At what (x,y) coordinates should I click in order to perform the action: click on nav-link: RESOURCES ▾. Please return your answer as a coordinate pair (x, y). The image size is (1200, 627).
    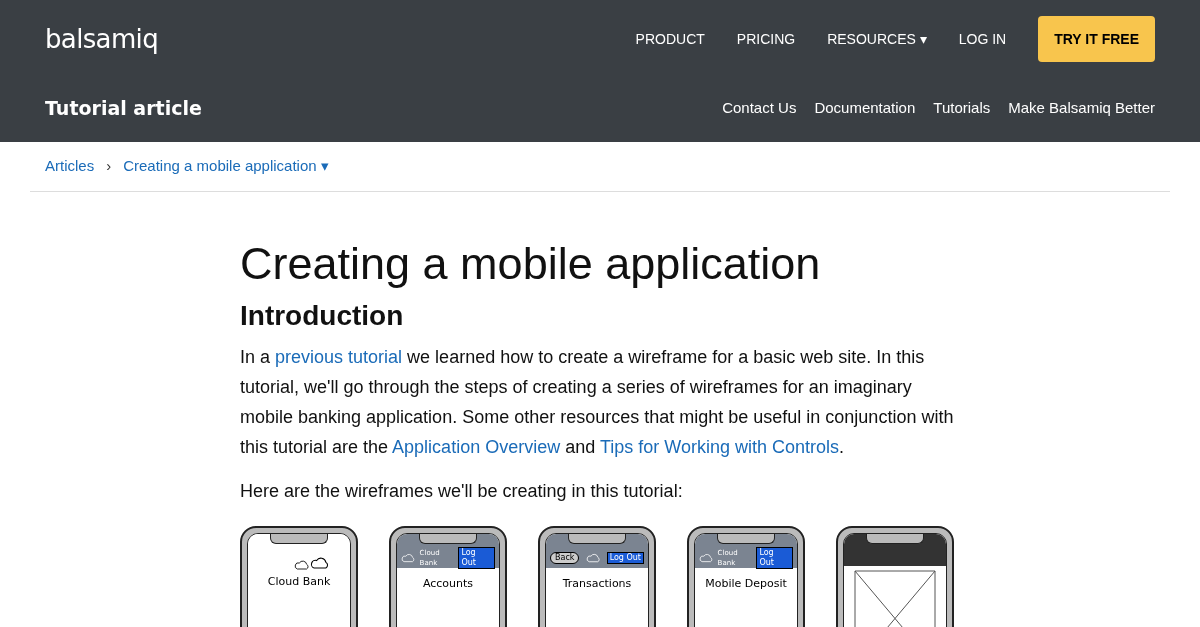
    Looking at the image, I should click on (877, 39).